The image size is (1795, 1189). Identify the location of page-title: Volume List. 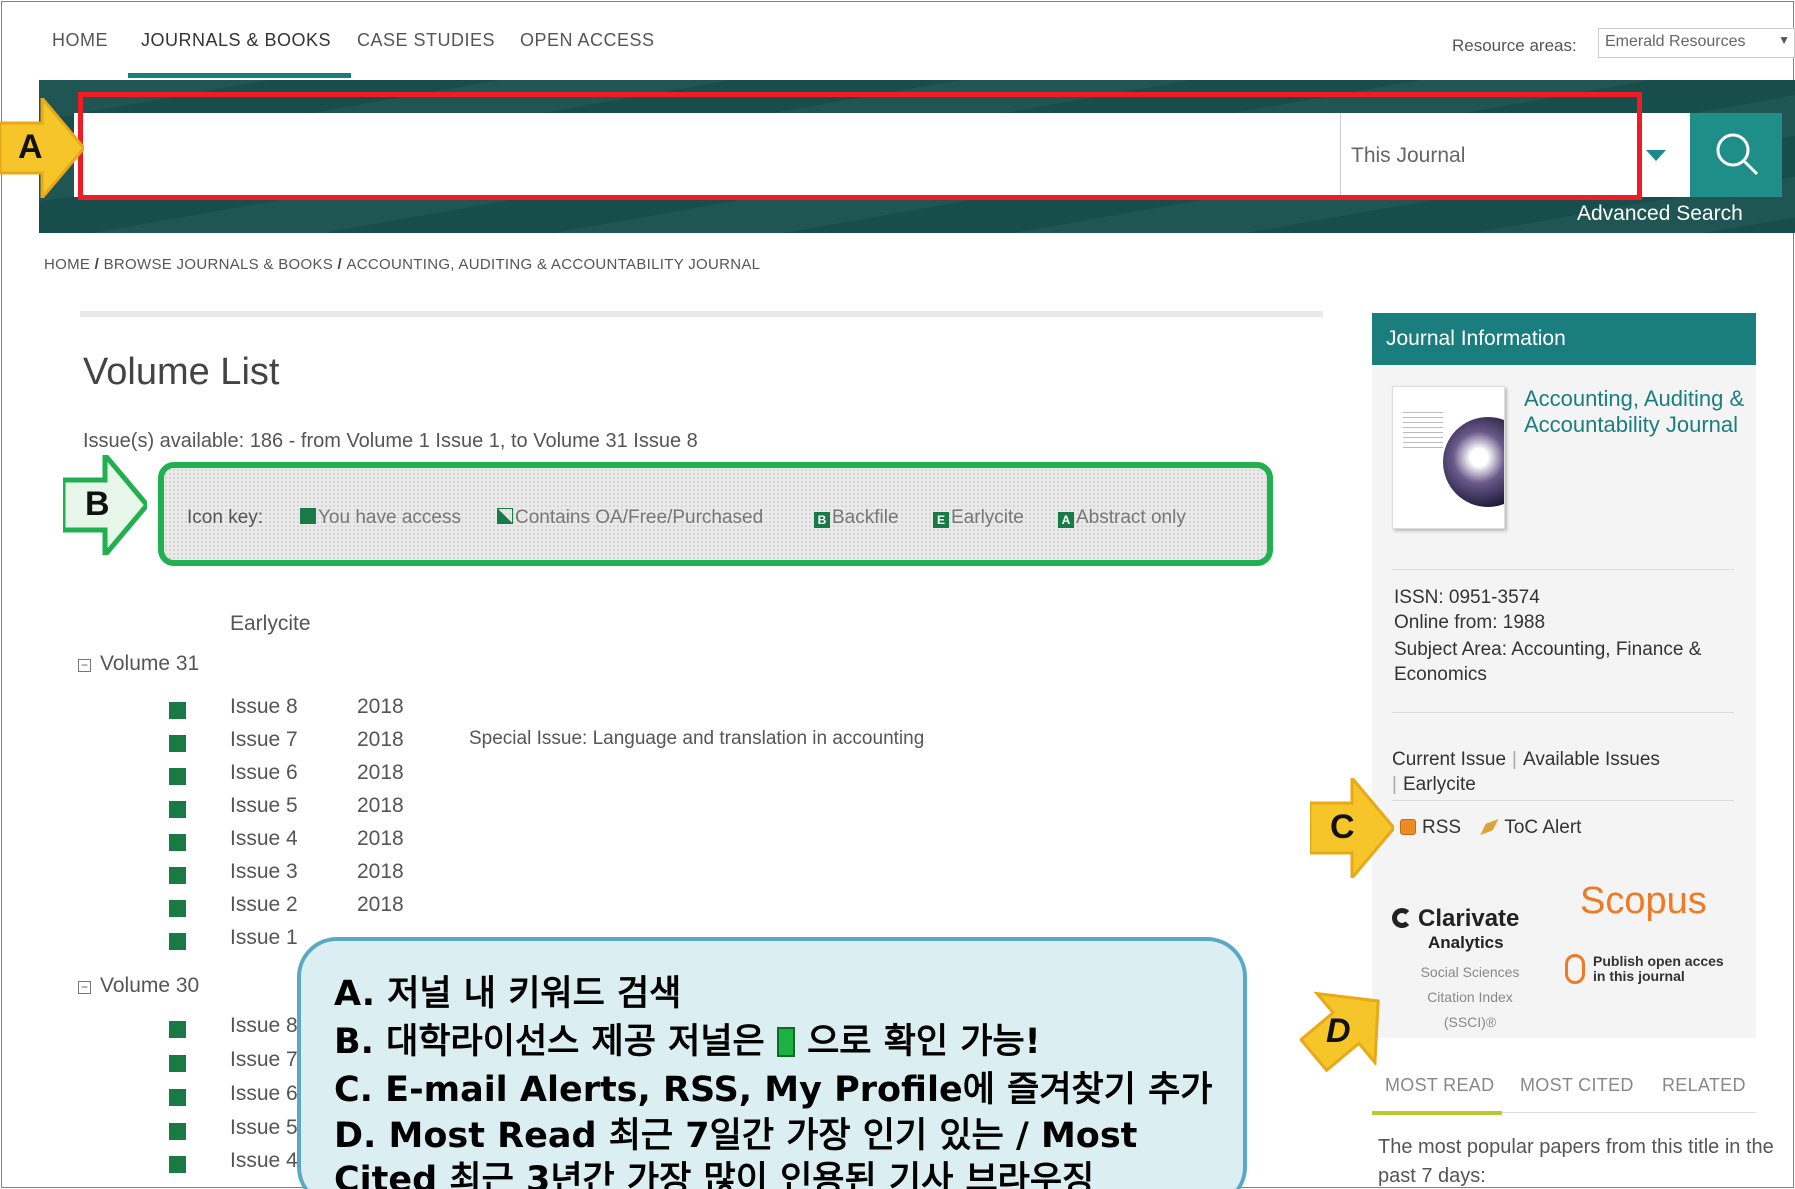
(181, 372).